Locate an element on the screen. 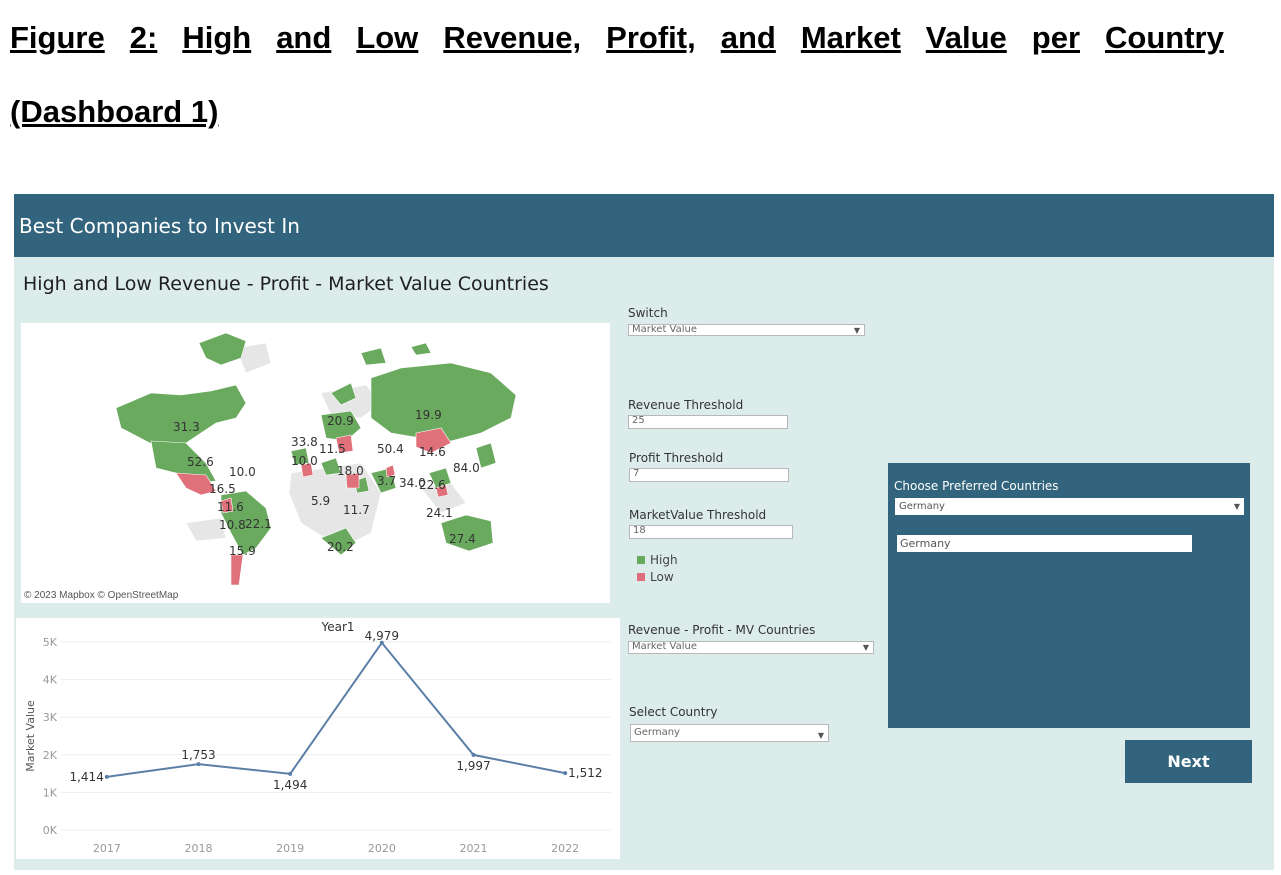 The width and height of the screenshot is (1281, 875). revenue-threshold-input: 25 is located at coordinates (708, 422).